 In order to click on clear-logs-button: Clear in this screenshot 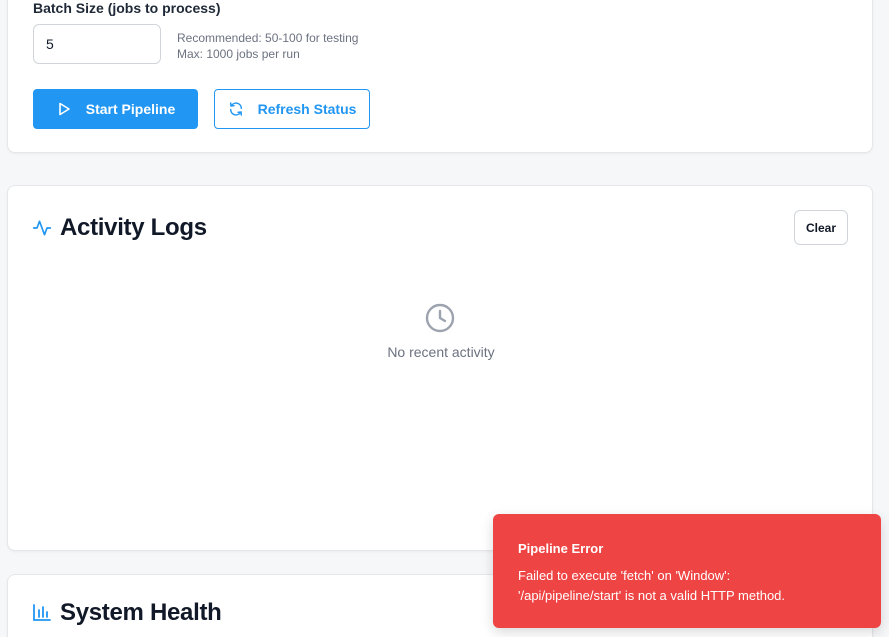, I will do `click(821, 227)`.